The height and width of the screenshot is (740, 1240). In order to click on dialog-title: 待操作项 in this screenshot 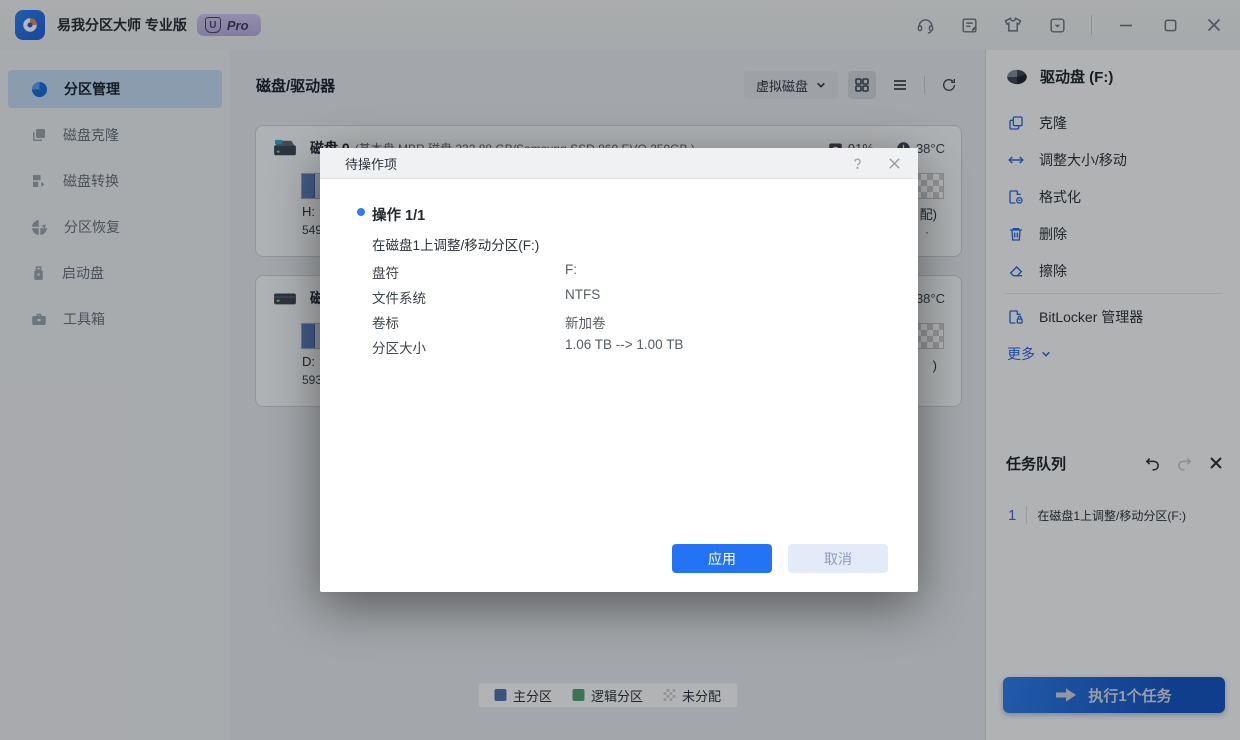, I will do `click(371, 164)`.